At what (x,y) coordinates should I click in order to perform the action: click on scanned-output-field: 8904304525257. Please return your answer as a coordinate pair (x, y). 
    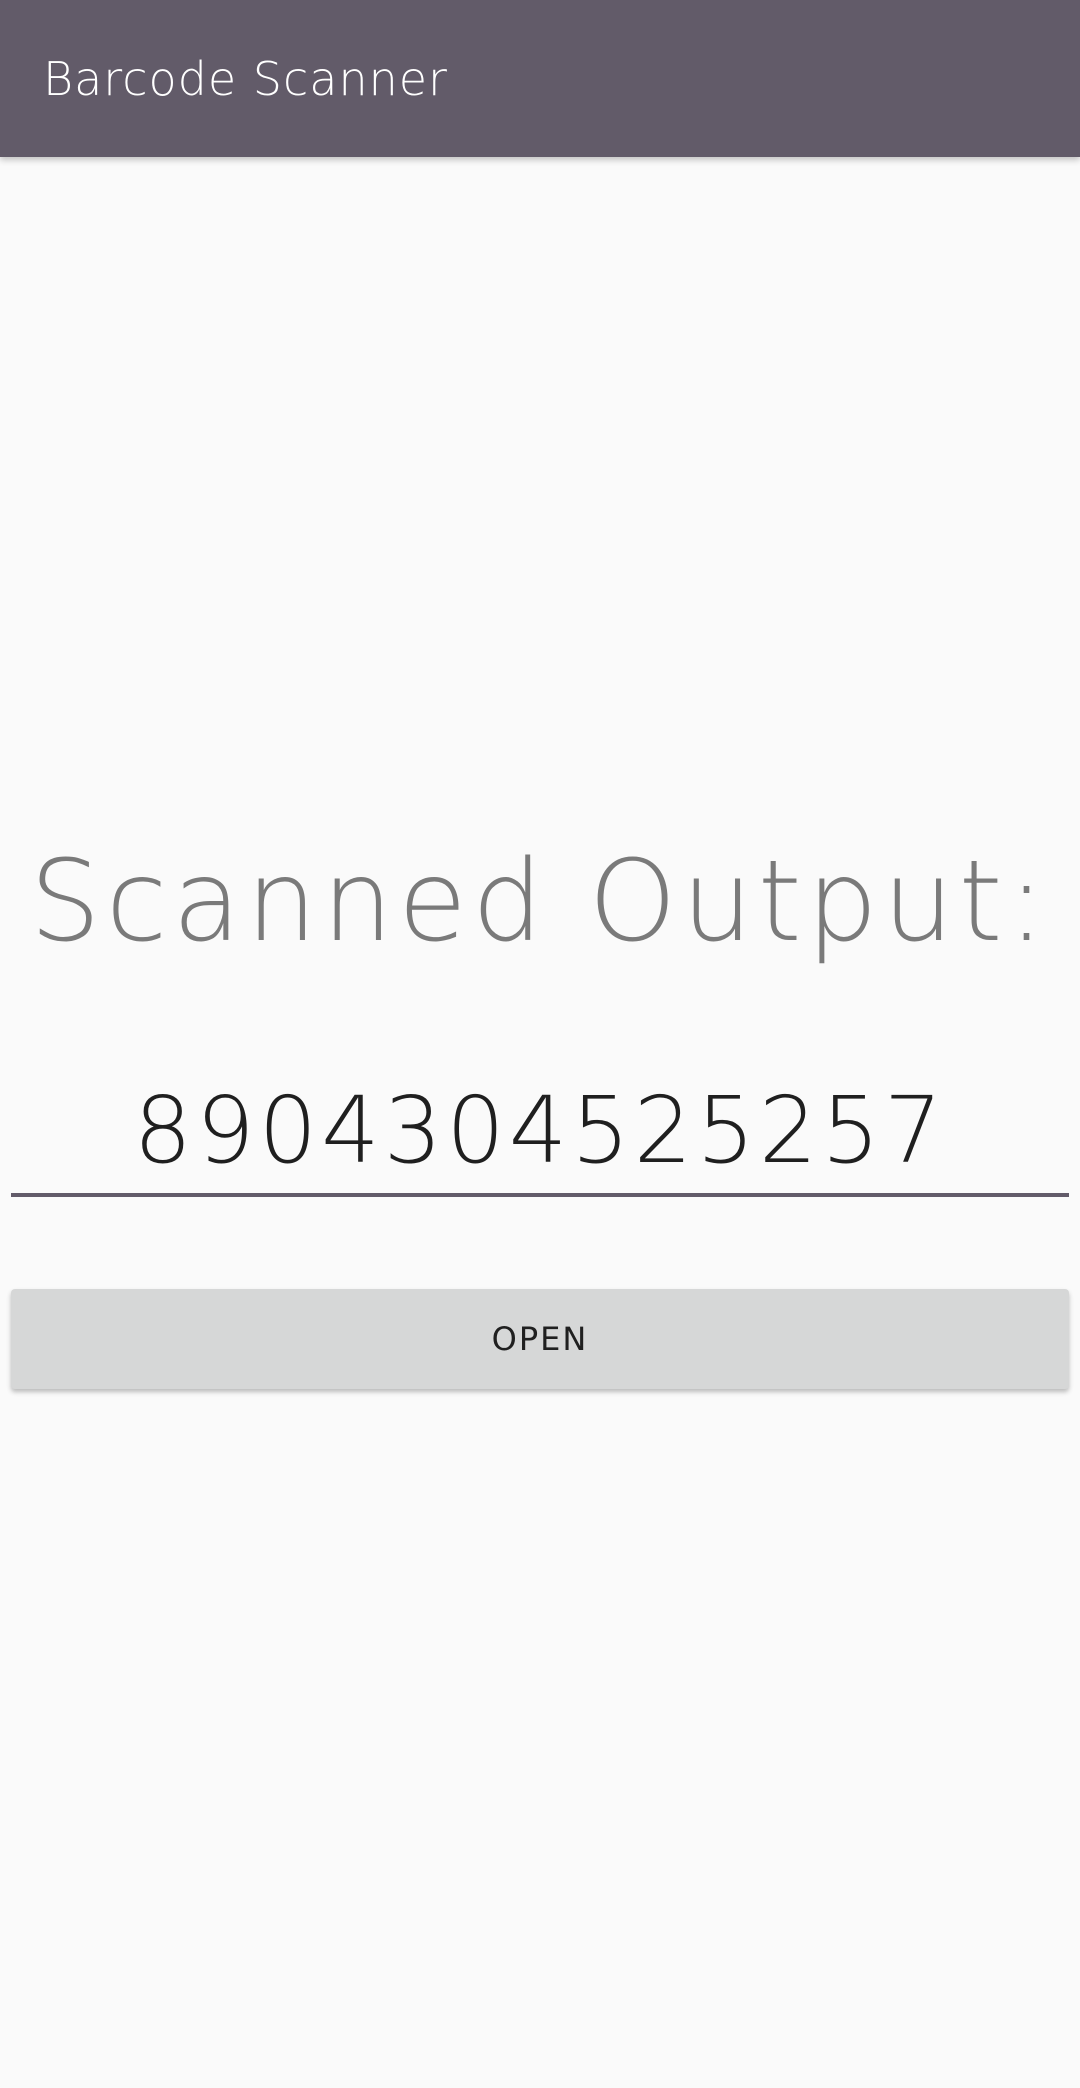
    Looking at the image, I should click on (540, 1127).